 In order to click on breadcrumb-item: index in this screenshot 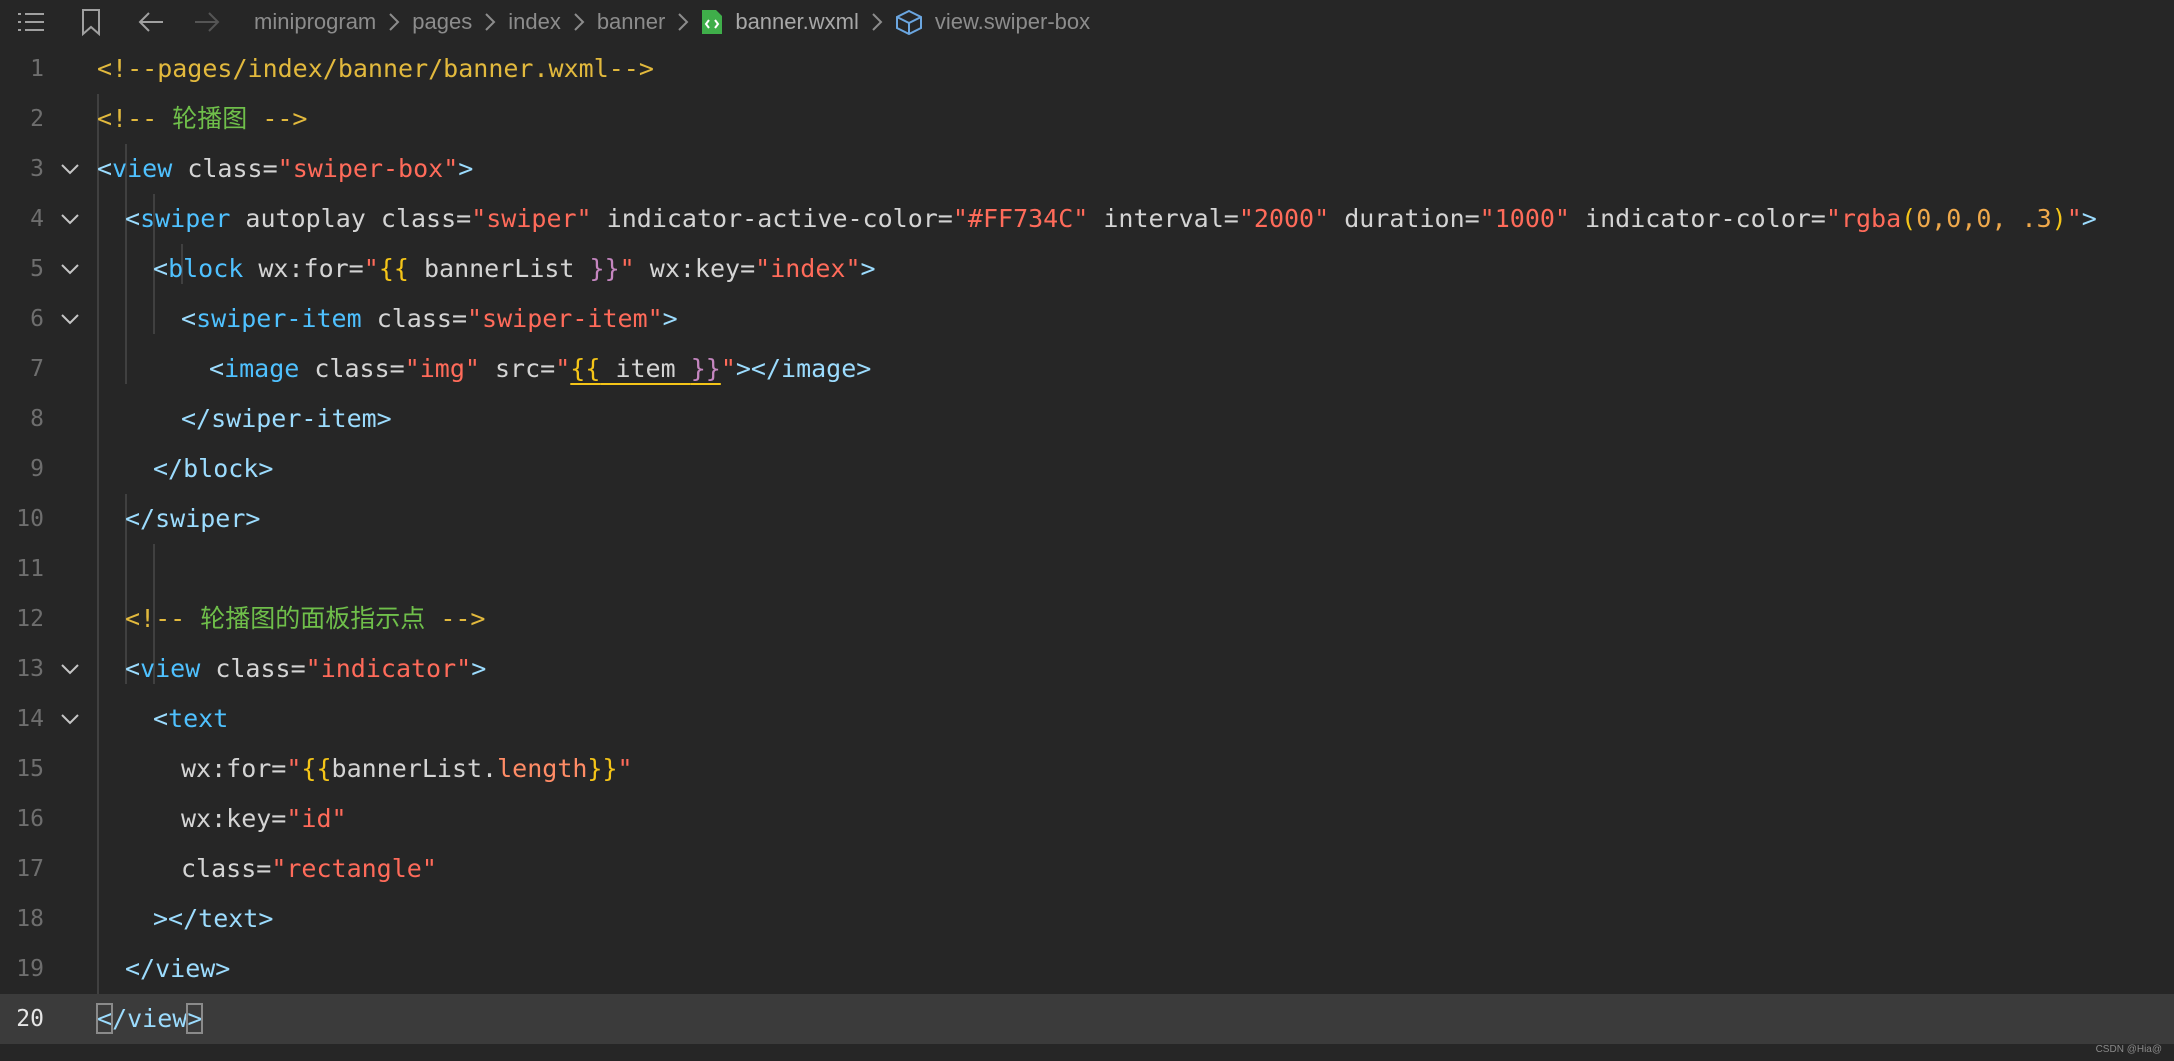, I will do `click(534, 22)`.